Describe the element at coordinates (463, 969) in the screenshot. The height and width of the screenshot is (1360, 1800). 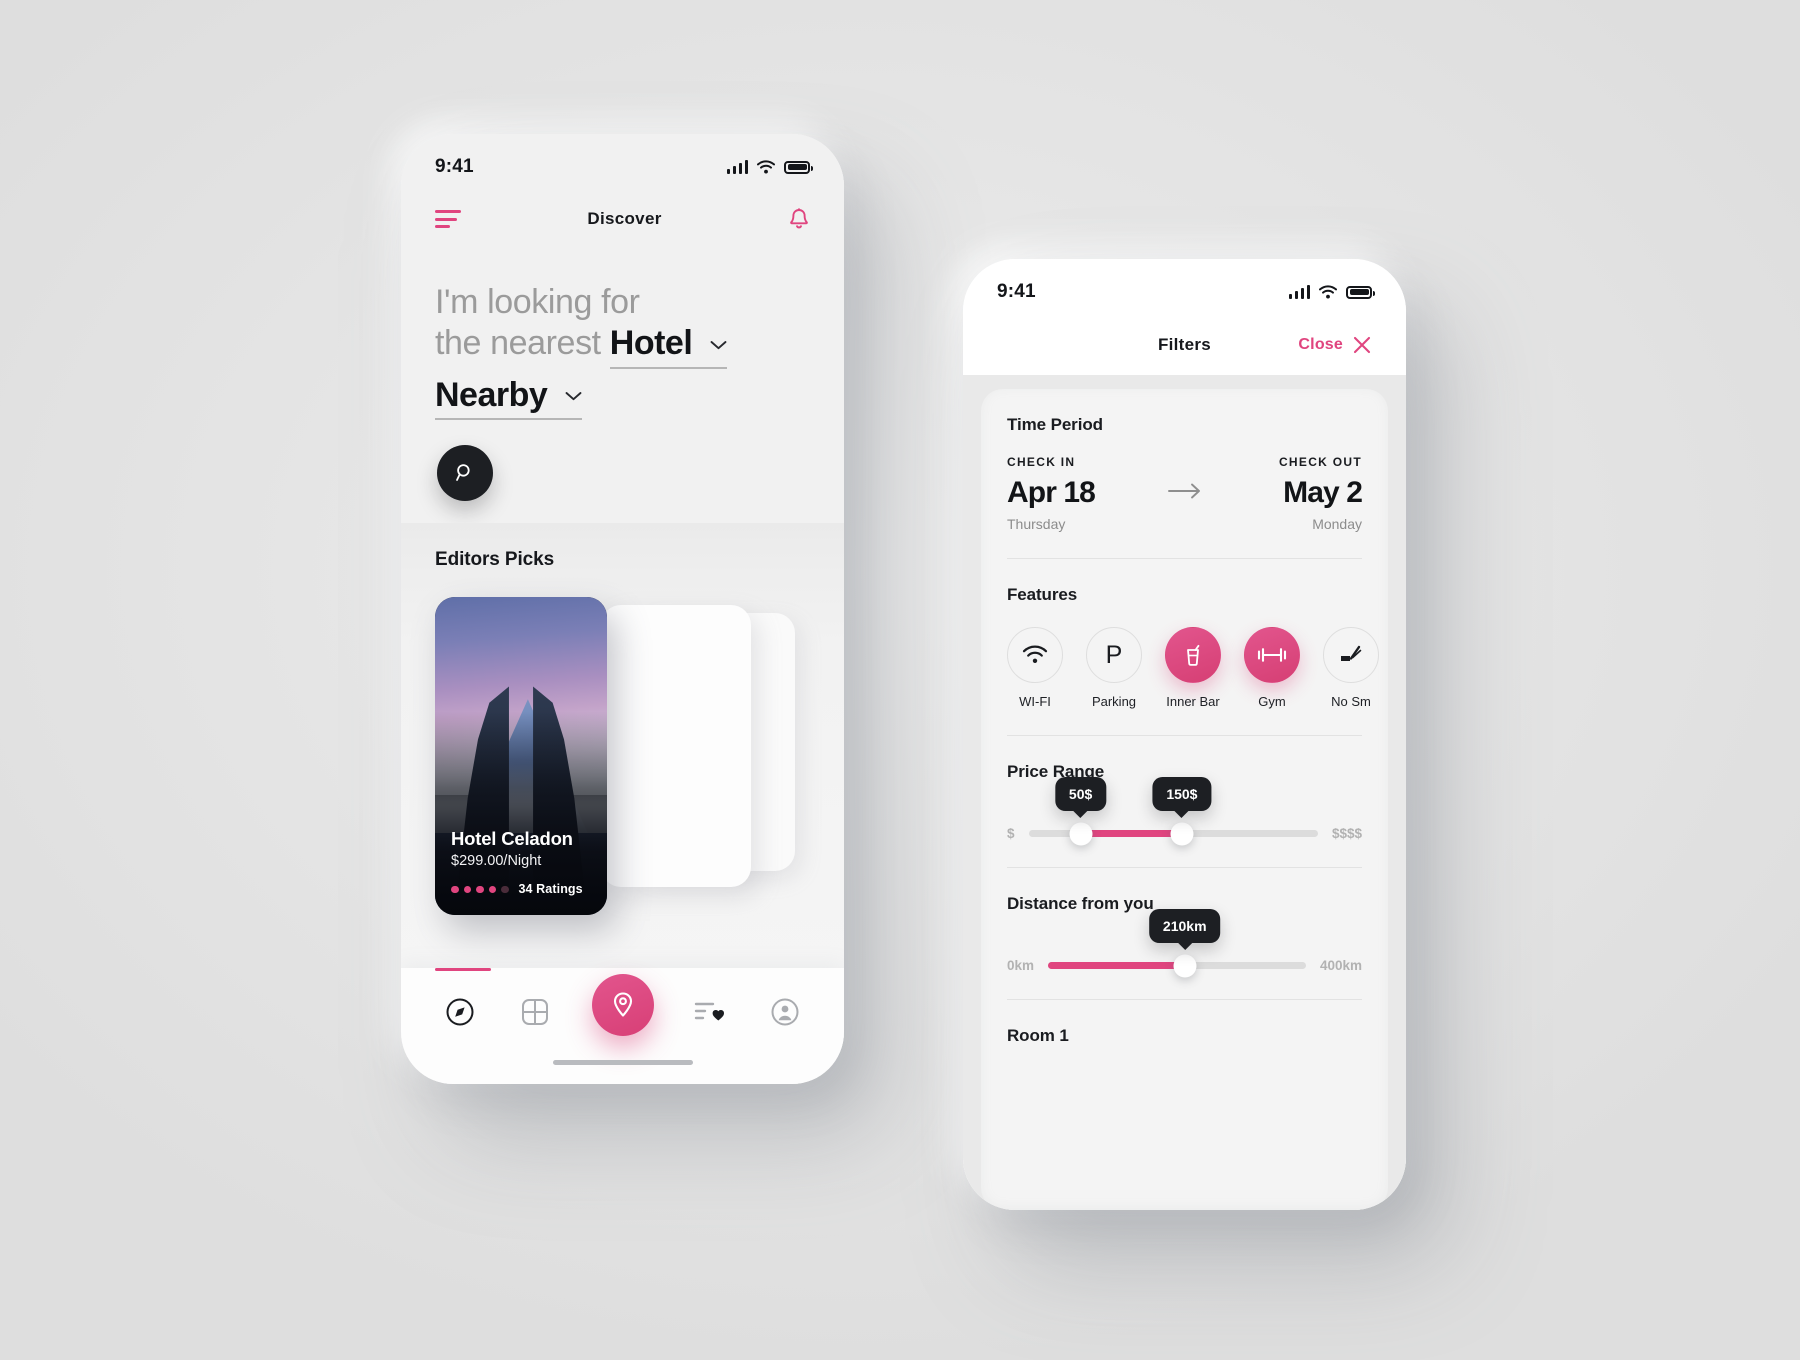
I see `tab-accent-line` at that location.